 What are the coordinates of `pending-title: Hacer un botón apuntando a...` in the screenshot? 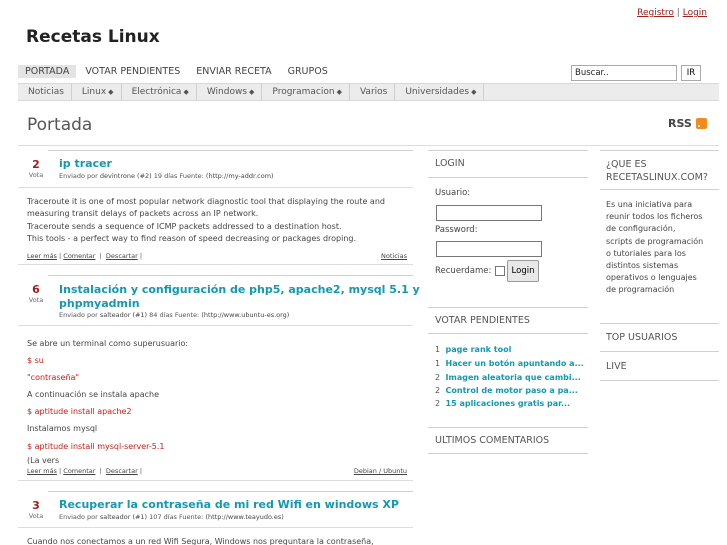 It's located at (514, 363).